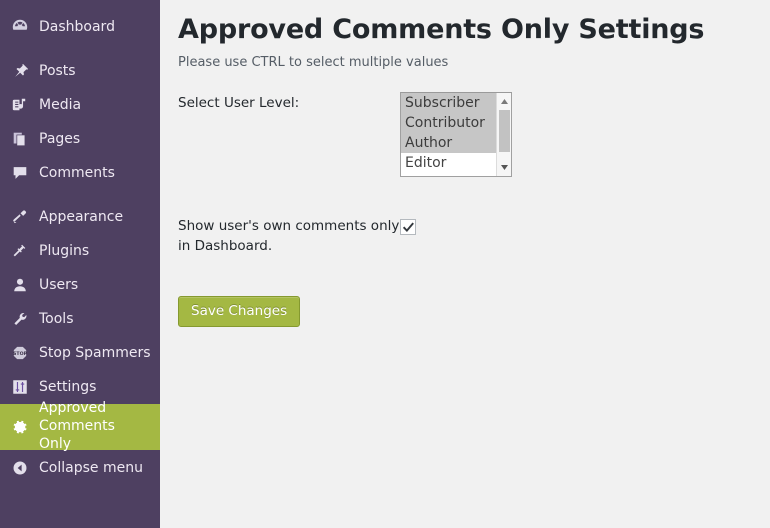  Describe the element at coordinates (56, 318) in the screenshot. I see `sidebar-item-label: Tools` at that location.